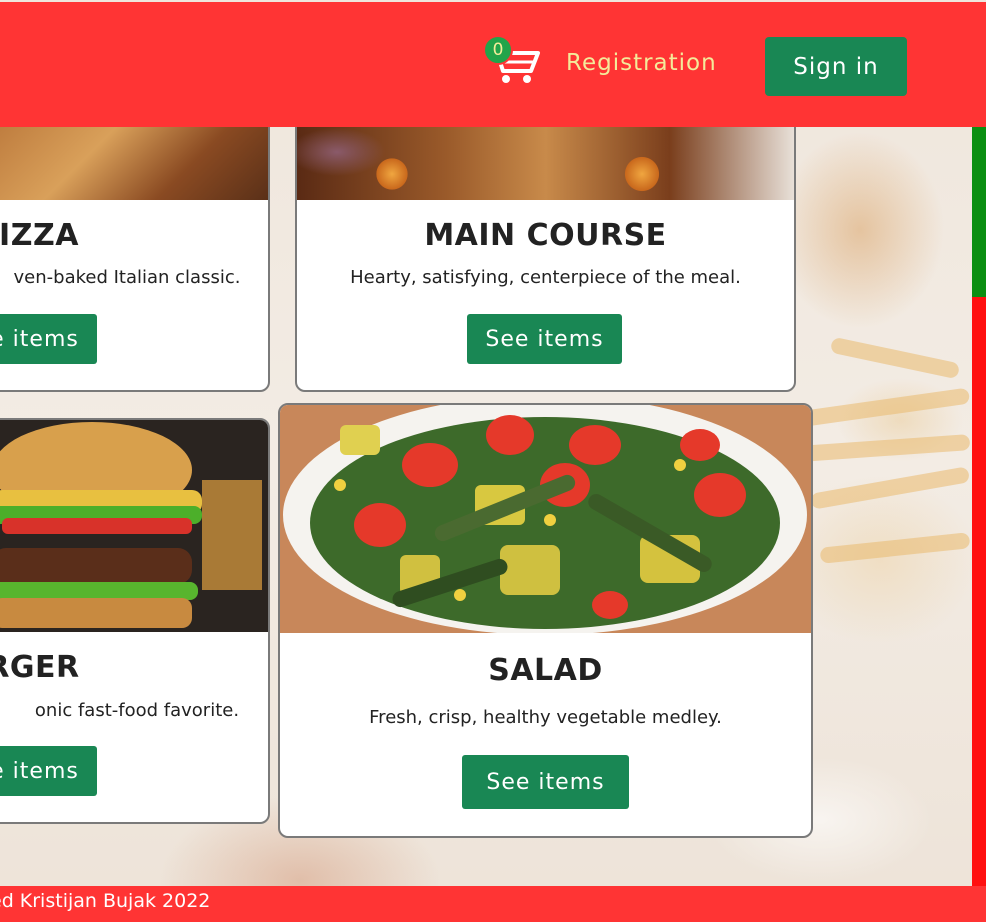  I want to click on card-title: MAIN COURSE, so click(545, 235).